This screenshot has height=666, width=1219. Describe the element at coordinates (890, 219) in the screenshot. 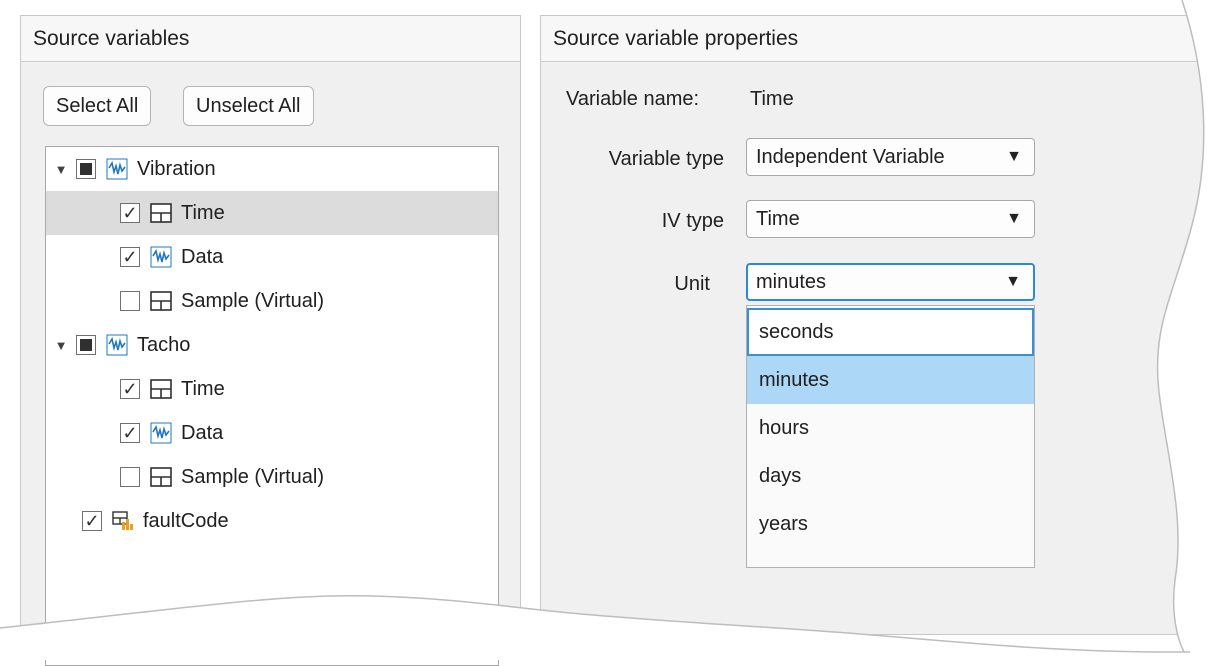

I see `iv-type-dropdown: Time ▼` at that location.